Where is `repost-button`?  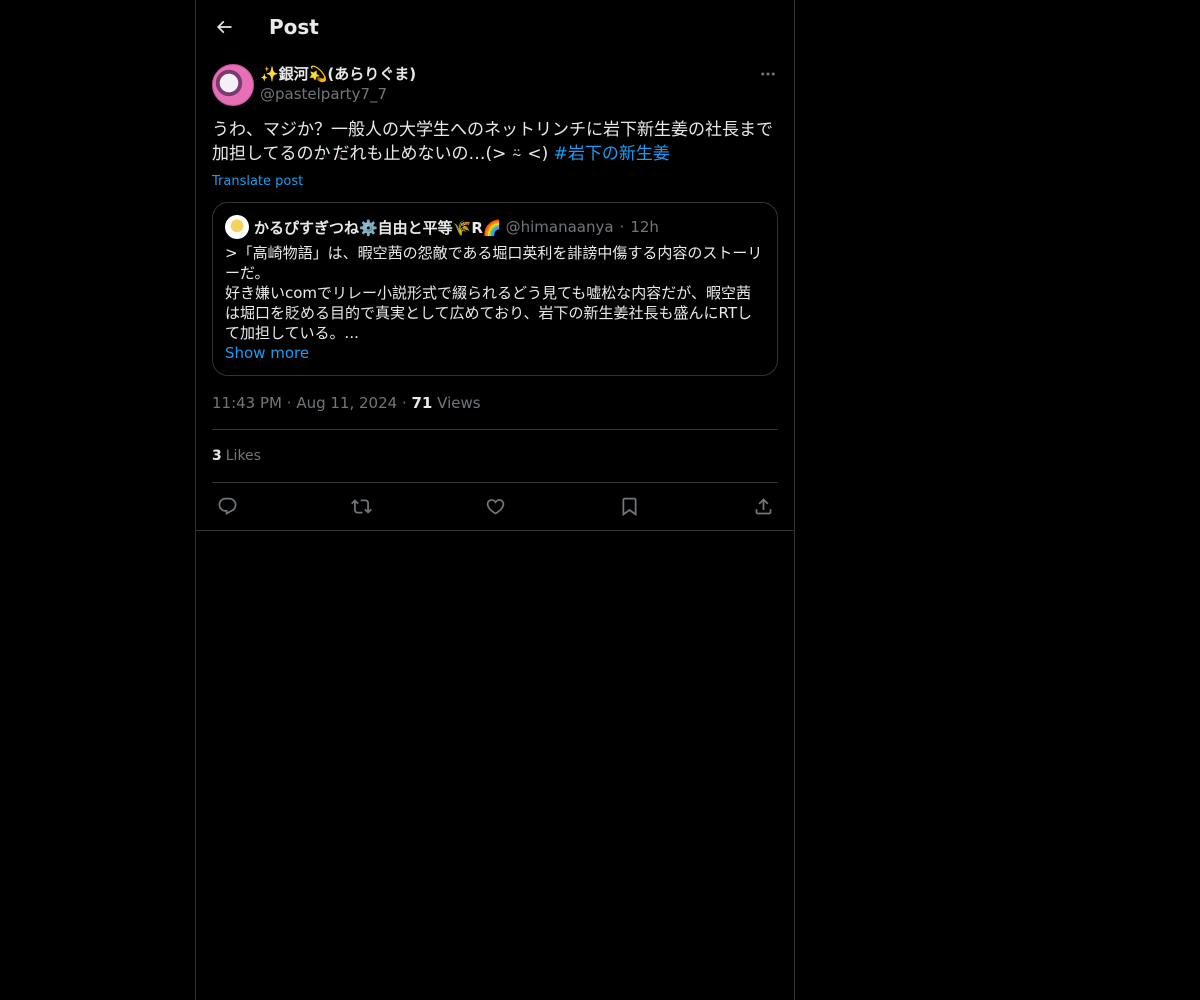 repost-button is located at coordinates (361, 507).